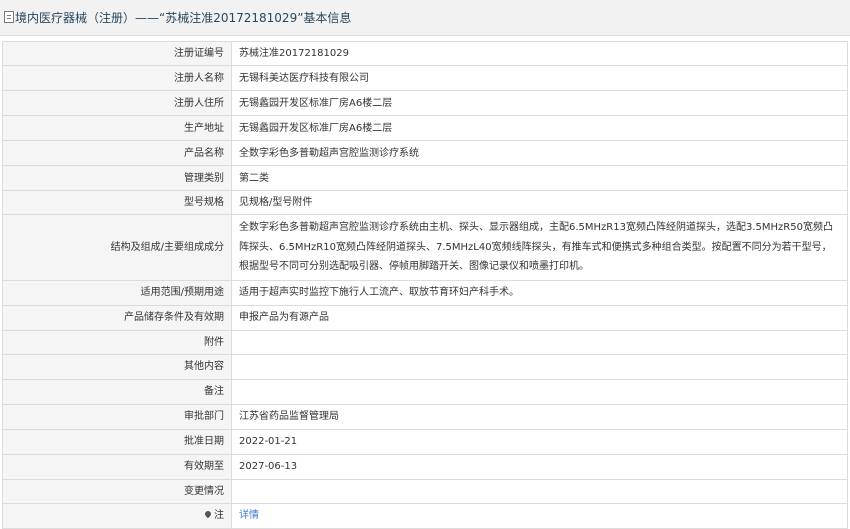 This screenshot has width=850, height=529. I want to click on row-label-intended-use: 适用范围/预期用途, so click(117, 292).